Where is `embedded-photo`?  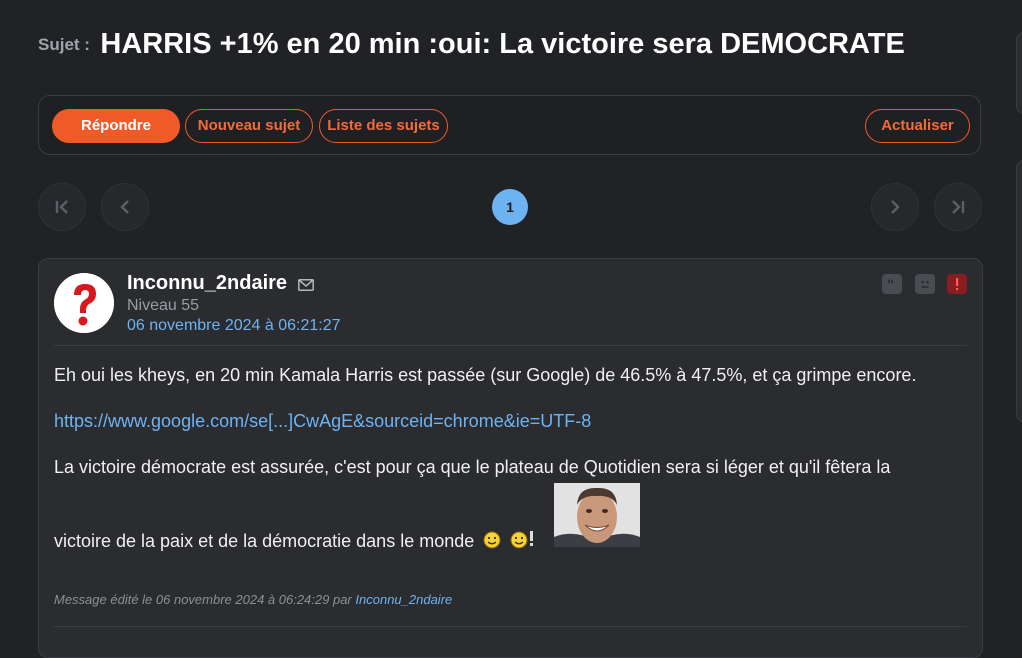
embedded-photo is located at coordinates (597, 515).